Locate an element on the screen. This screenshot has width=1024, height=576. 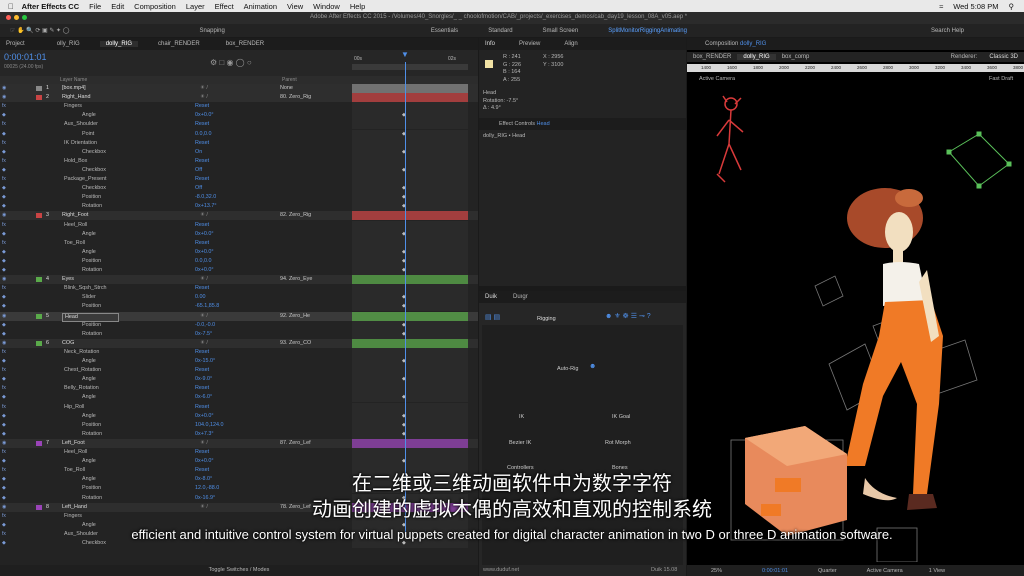
property-row: ◆ Angle 0x-15.0° ◆ is located at coordinates (239, 361).